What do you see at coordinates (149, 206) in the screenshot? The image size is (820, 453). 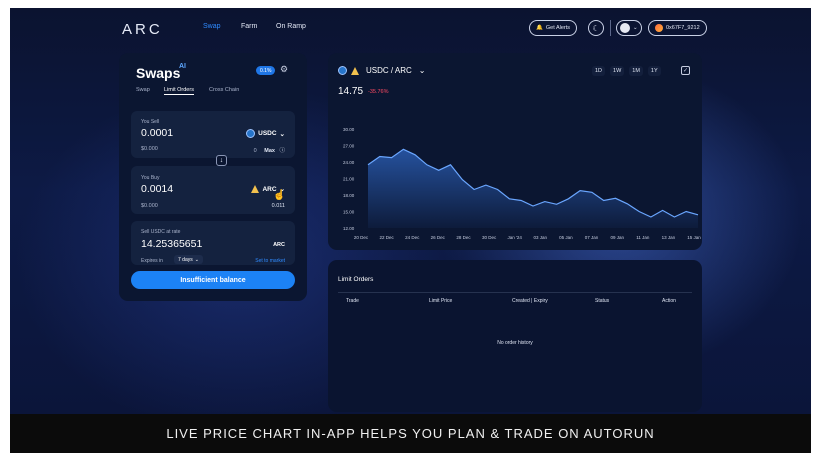 I see `buy-usd-value: $0.000` at bounding box center [149, 206].